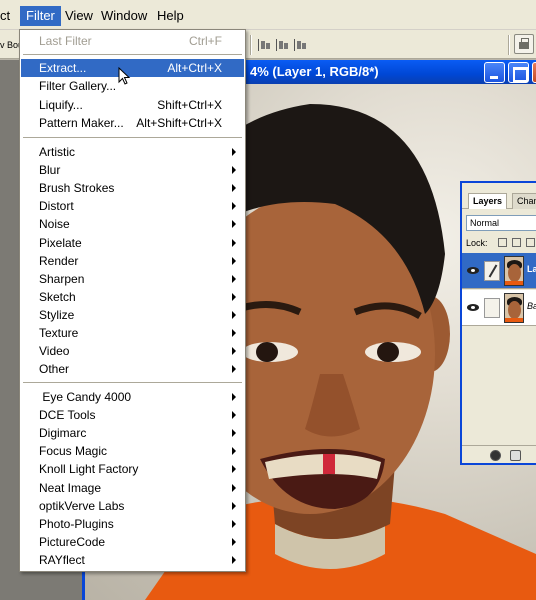 This screenshot has width=536, height=600. Describe the element at coordinates (8, 16) in the screenshot. I see `menu-edit-partial: ct` at that location.